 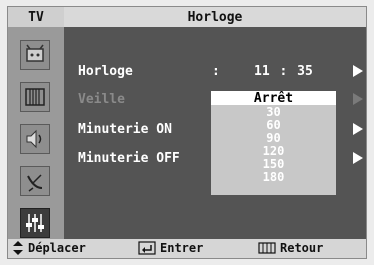 What do you see at coordinates (105, 71) in the screenshot?
I see `menu-item-horloge: Horloge` at bounding box center [105, 71].